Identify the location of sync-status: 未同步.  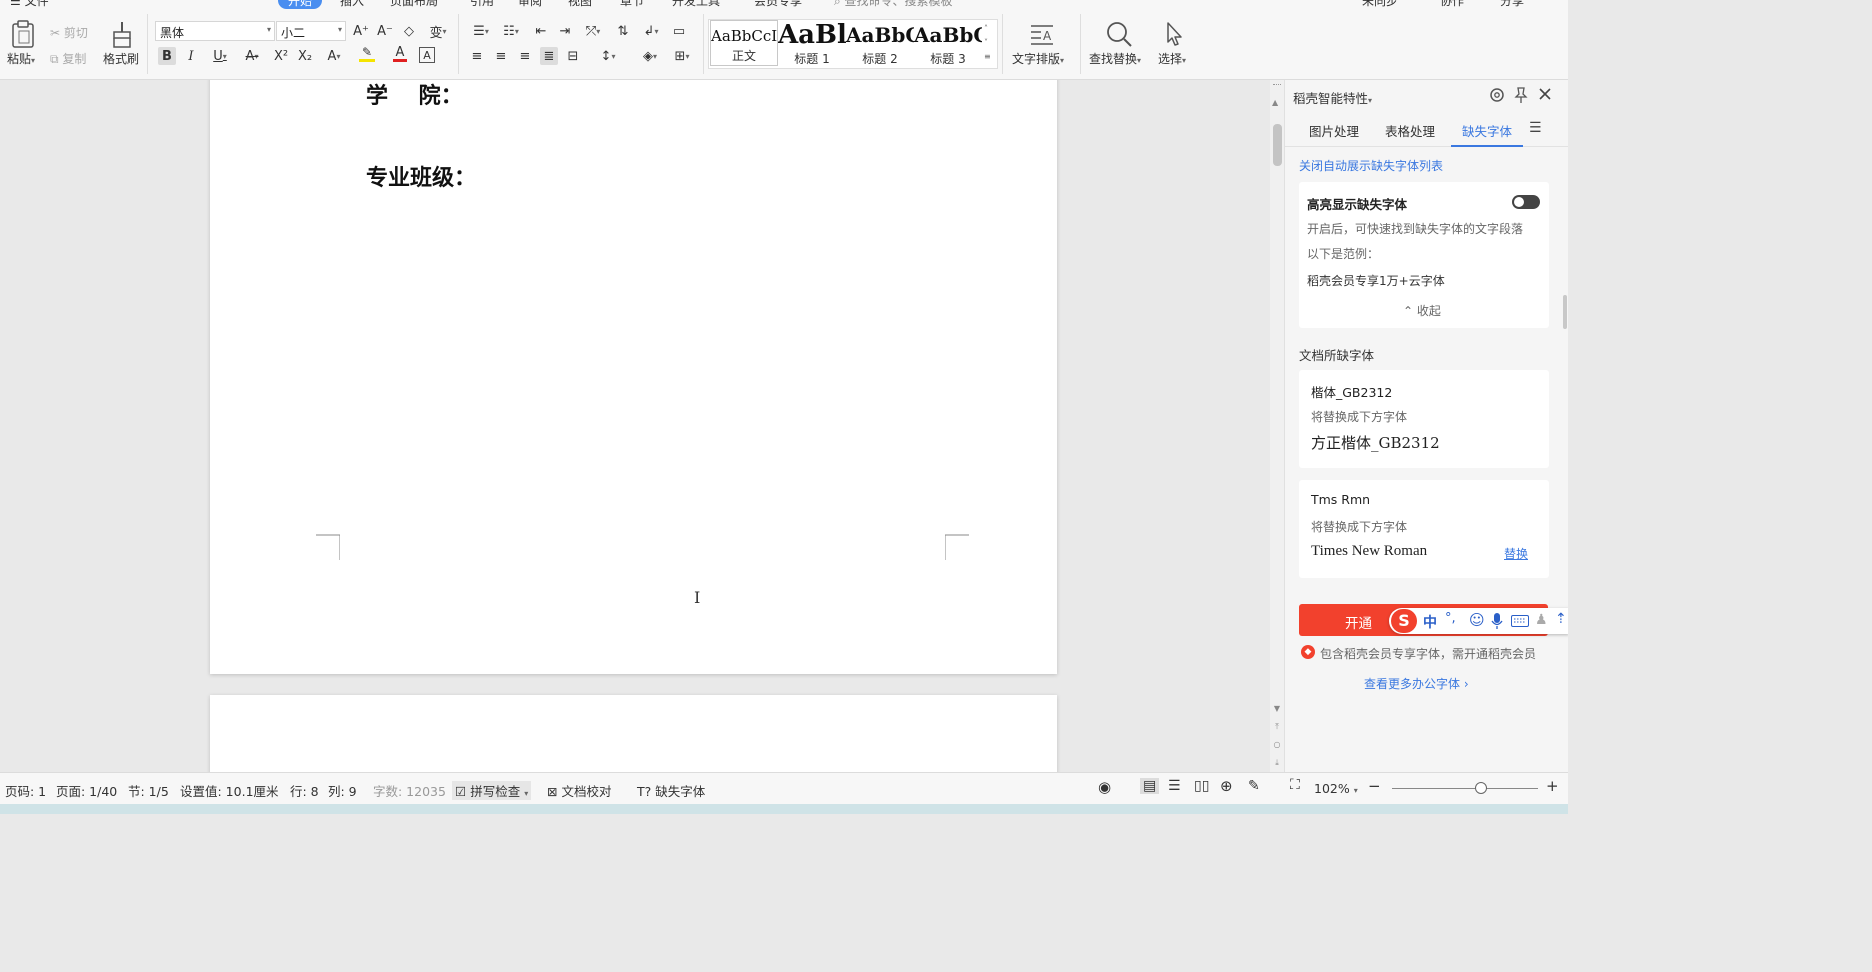
(1380, 4).